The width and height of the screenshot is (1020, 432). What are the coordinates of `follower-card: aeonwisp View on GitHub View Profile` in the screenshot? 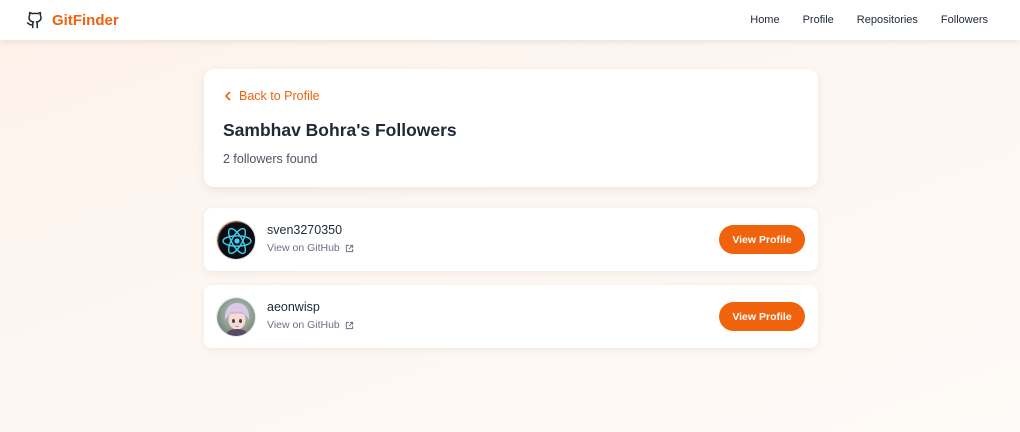 It's located at (511, 316).